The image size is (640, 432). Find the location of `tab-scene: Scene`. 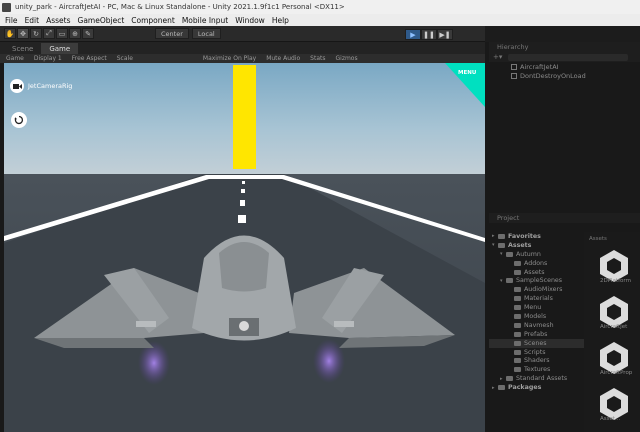

tab-scene: Scene is located at coordinates (22, 48).